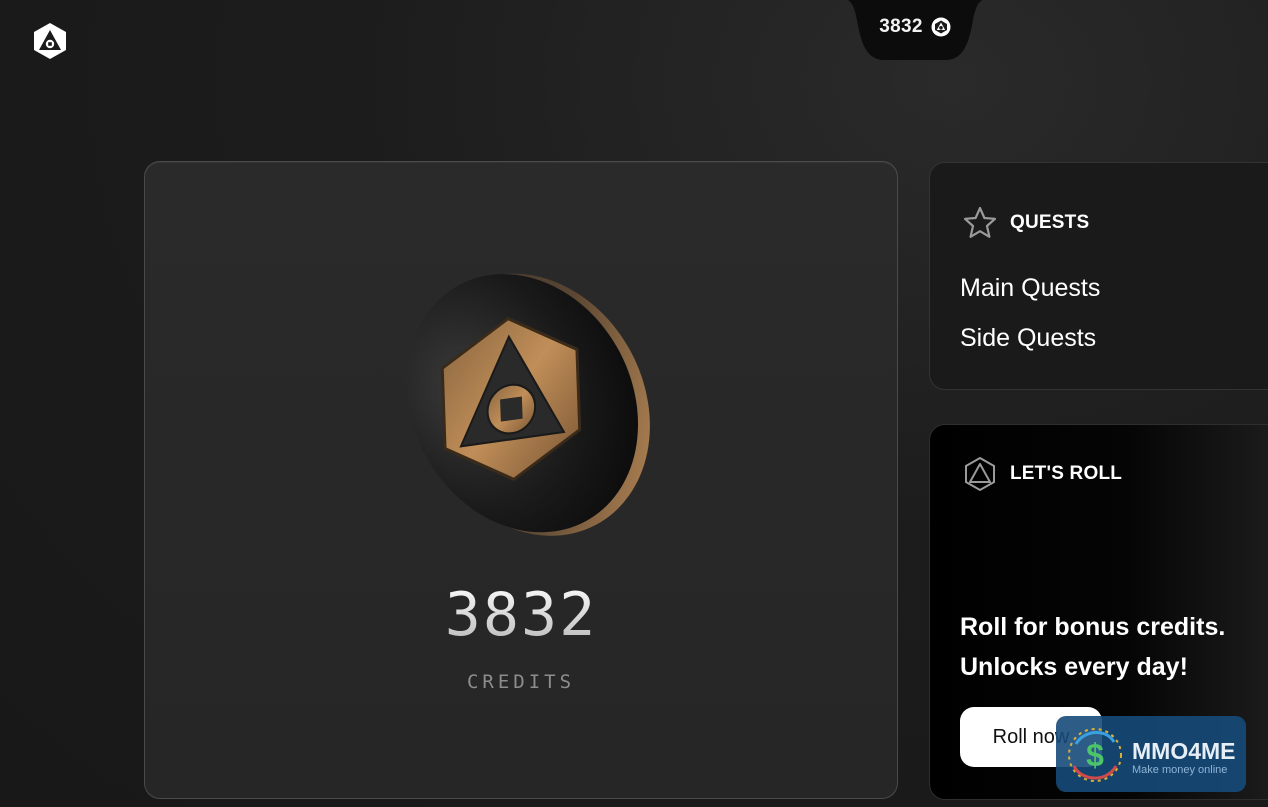 This screenshot has height=807, width=1268. I want to click on roll-description-line-1: Roll for bonus credits., so click(1093, 627).